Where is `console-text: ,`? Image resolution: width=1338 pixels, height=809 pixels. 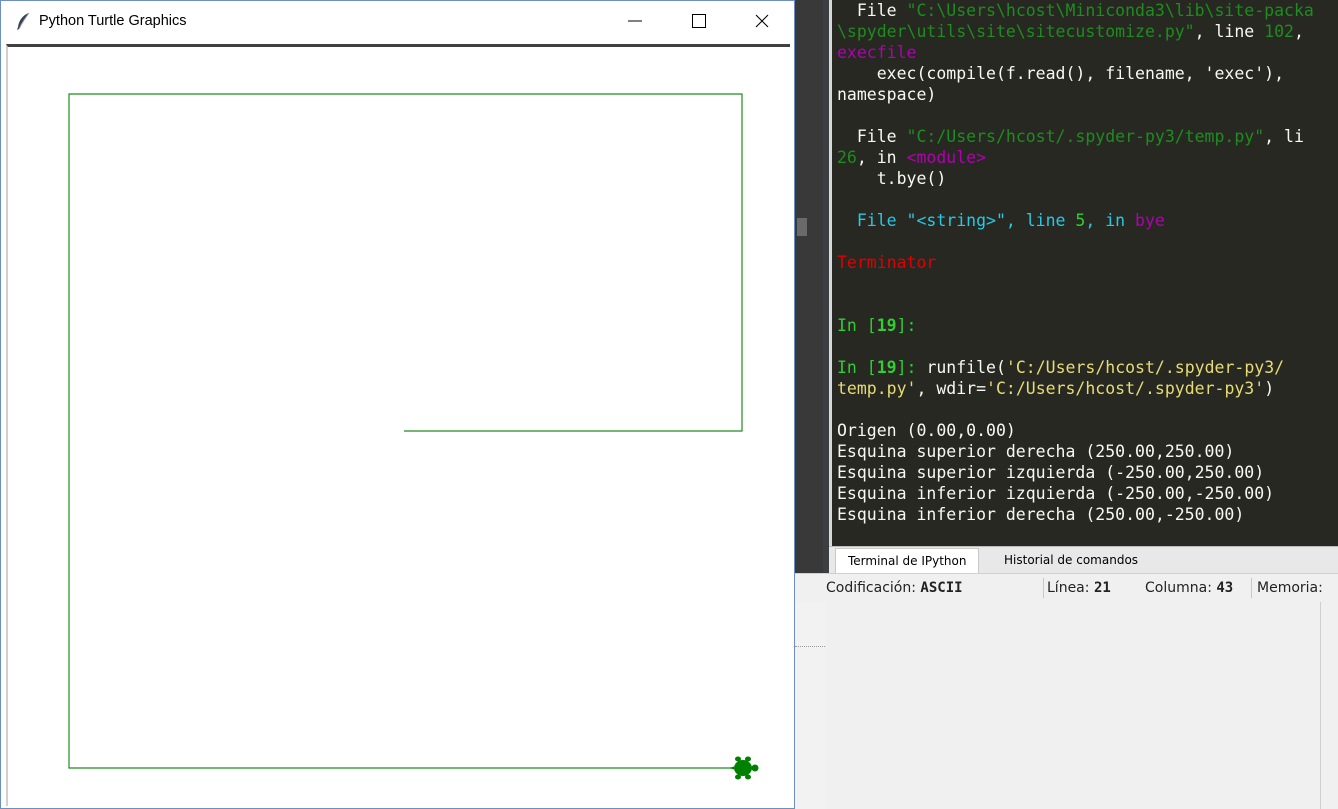 console-text: , is located at coordinates (1298, 31).